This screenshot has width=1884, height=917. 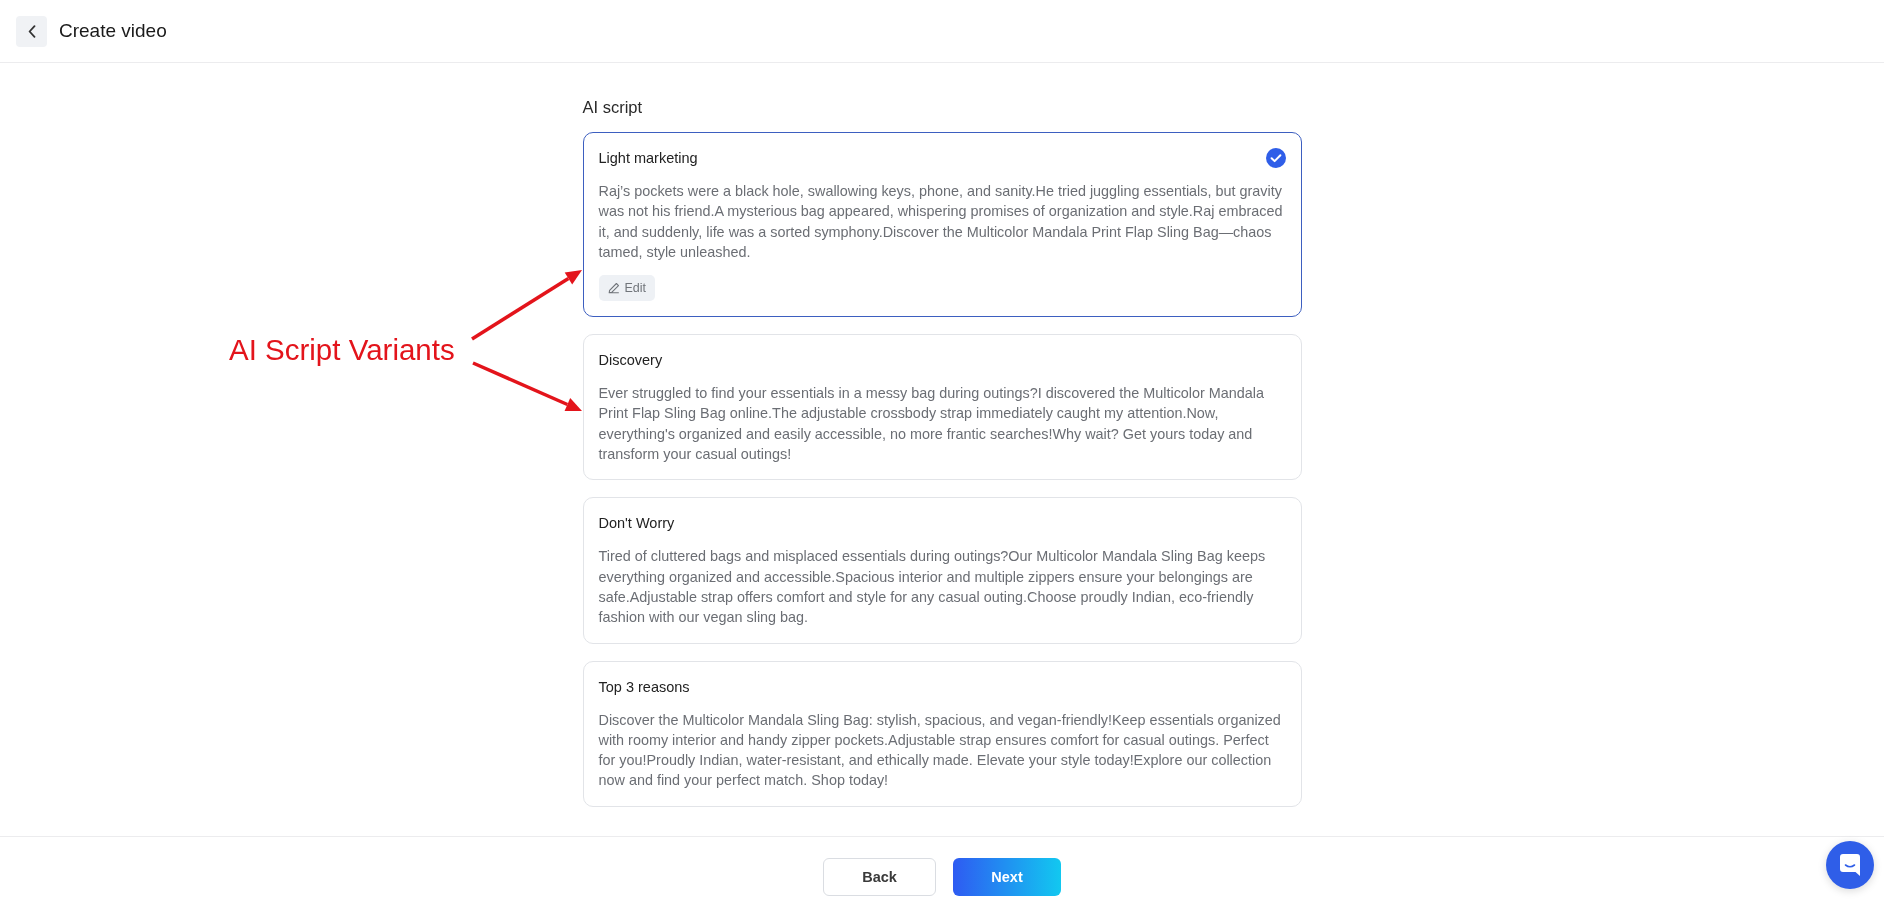 What do you see at coordinates (113, 31) in the screenshot?
I see `page-title: Create video` at bounding box center [113, 31].